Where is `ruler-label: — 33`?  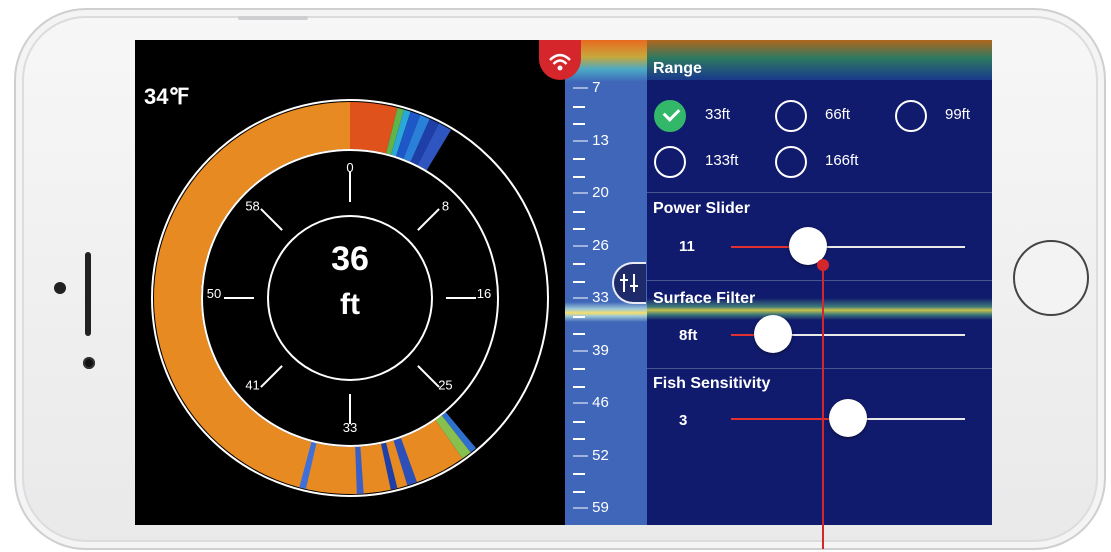 ruler-label: — 33 is located at coordinates (591, 297).